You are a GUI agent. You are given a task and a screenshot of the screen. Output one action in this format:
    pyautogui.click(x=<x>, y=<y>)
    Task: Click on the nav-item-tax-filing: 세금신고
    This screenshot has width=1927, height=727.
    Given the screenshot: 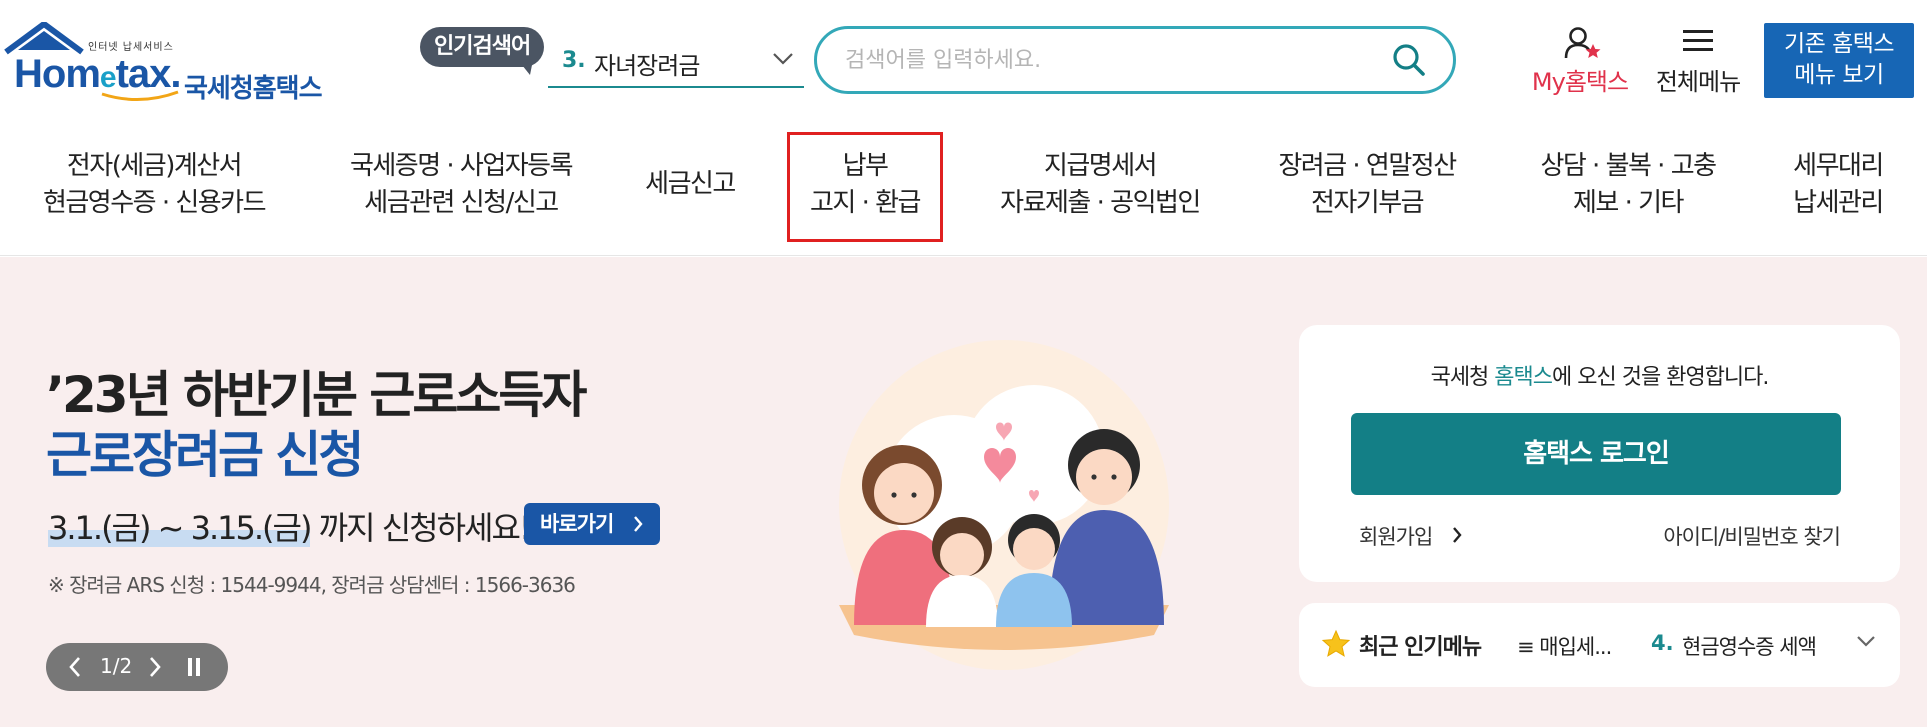 What is the action you would take?
    pyautogui.click(x=690, y=184)
    